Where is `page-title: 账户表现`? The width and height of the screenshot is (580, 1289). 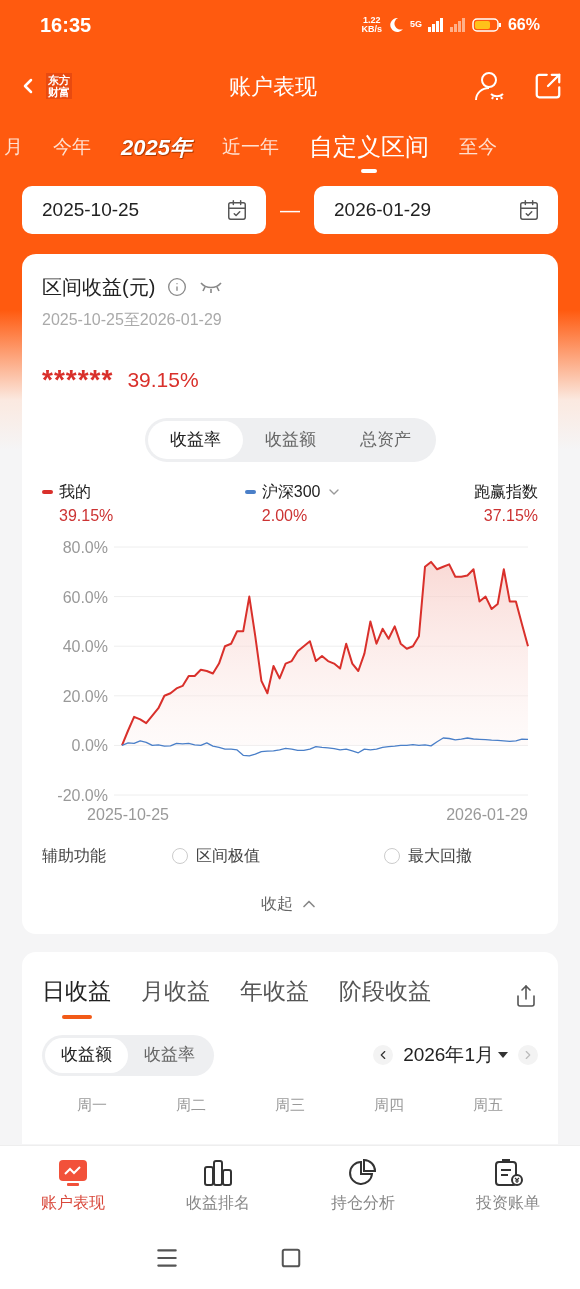 page-title: 账户表现 is located at coordinates (273, 86).